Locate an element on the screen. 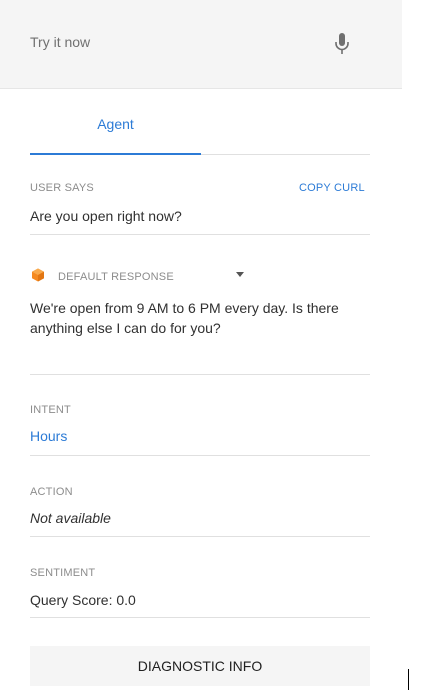 Image resolution: width=447 pixels, height=691 pixels. action-value: Not available is located at coordinates (70, 518).